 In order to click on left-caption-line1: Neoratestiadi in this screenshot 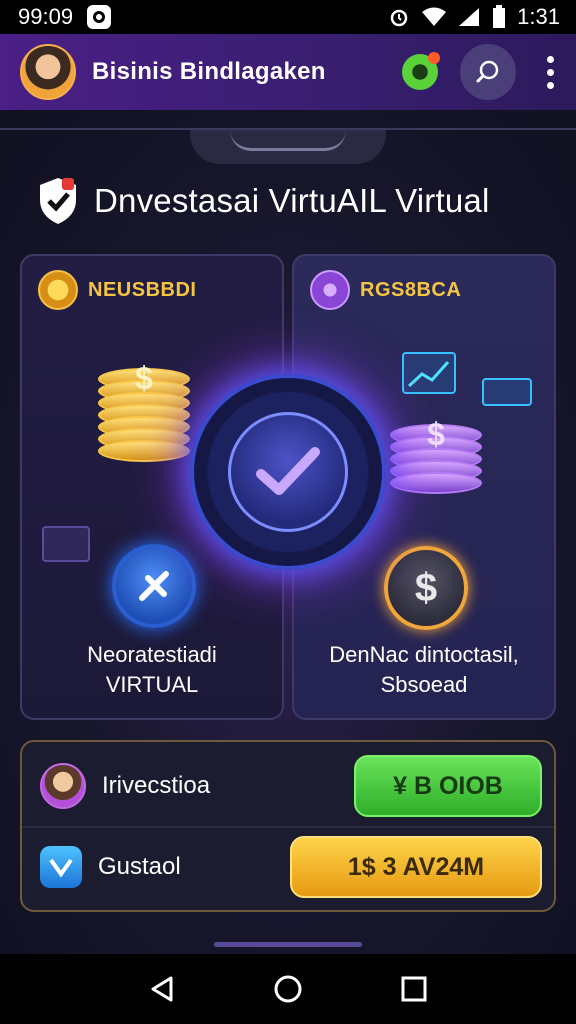, I will do `click(152, 654)`.